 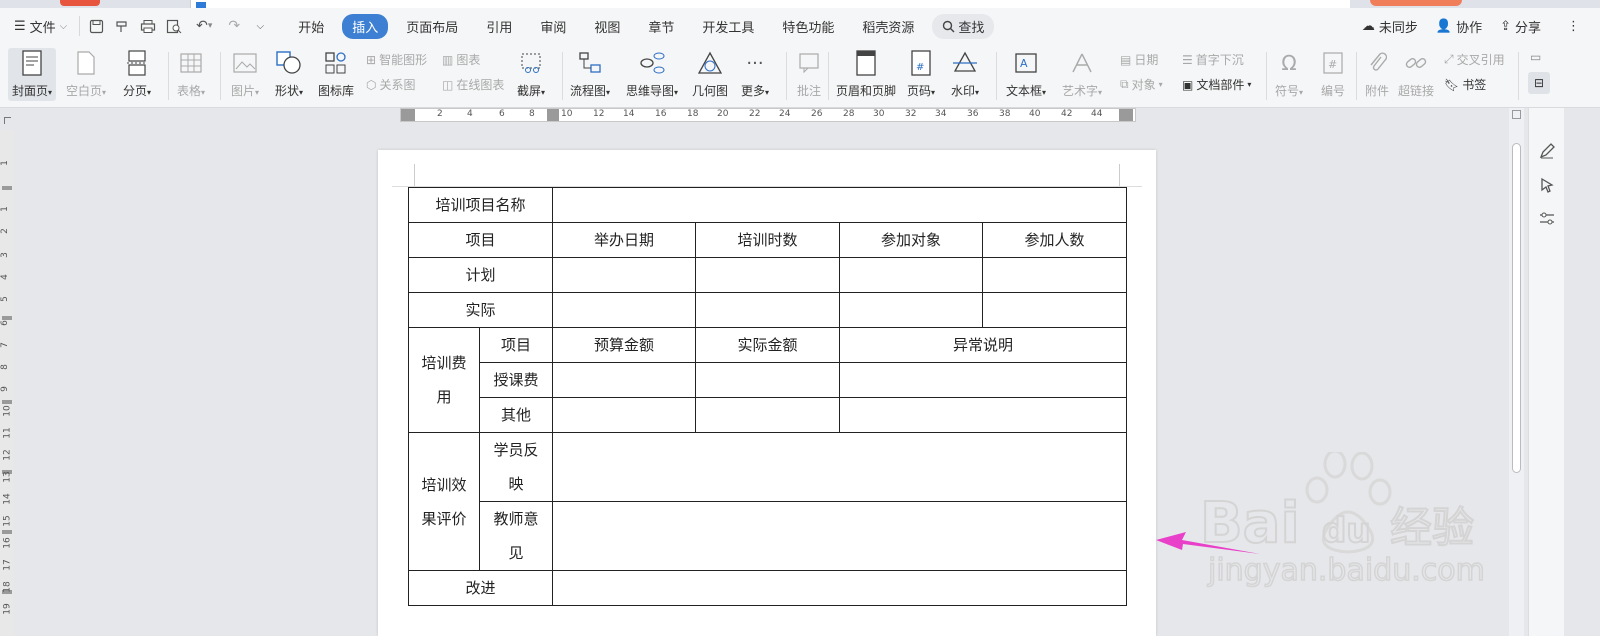 I want to click on geometry-button: 几何图, so click(x=710, y=73).